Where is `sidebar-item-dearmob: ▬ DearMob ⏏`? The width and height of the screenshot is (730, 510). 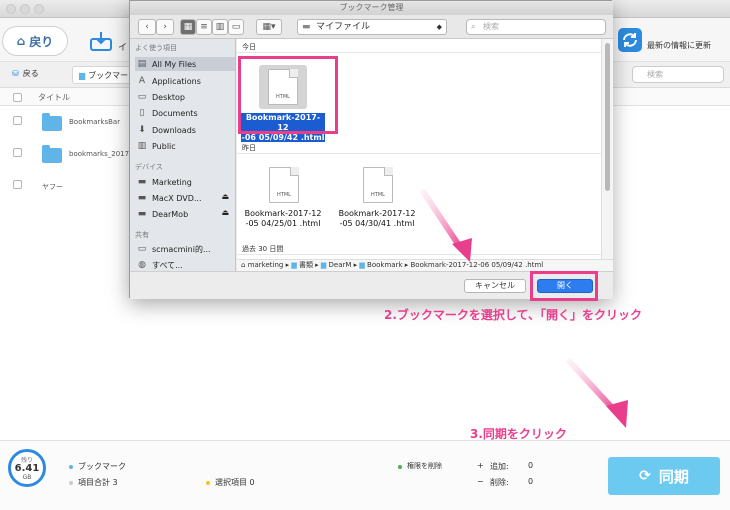 sidebar-item-dearmob: ▬ DearMob ⏏ is located at coordinates (185, 214).